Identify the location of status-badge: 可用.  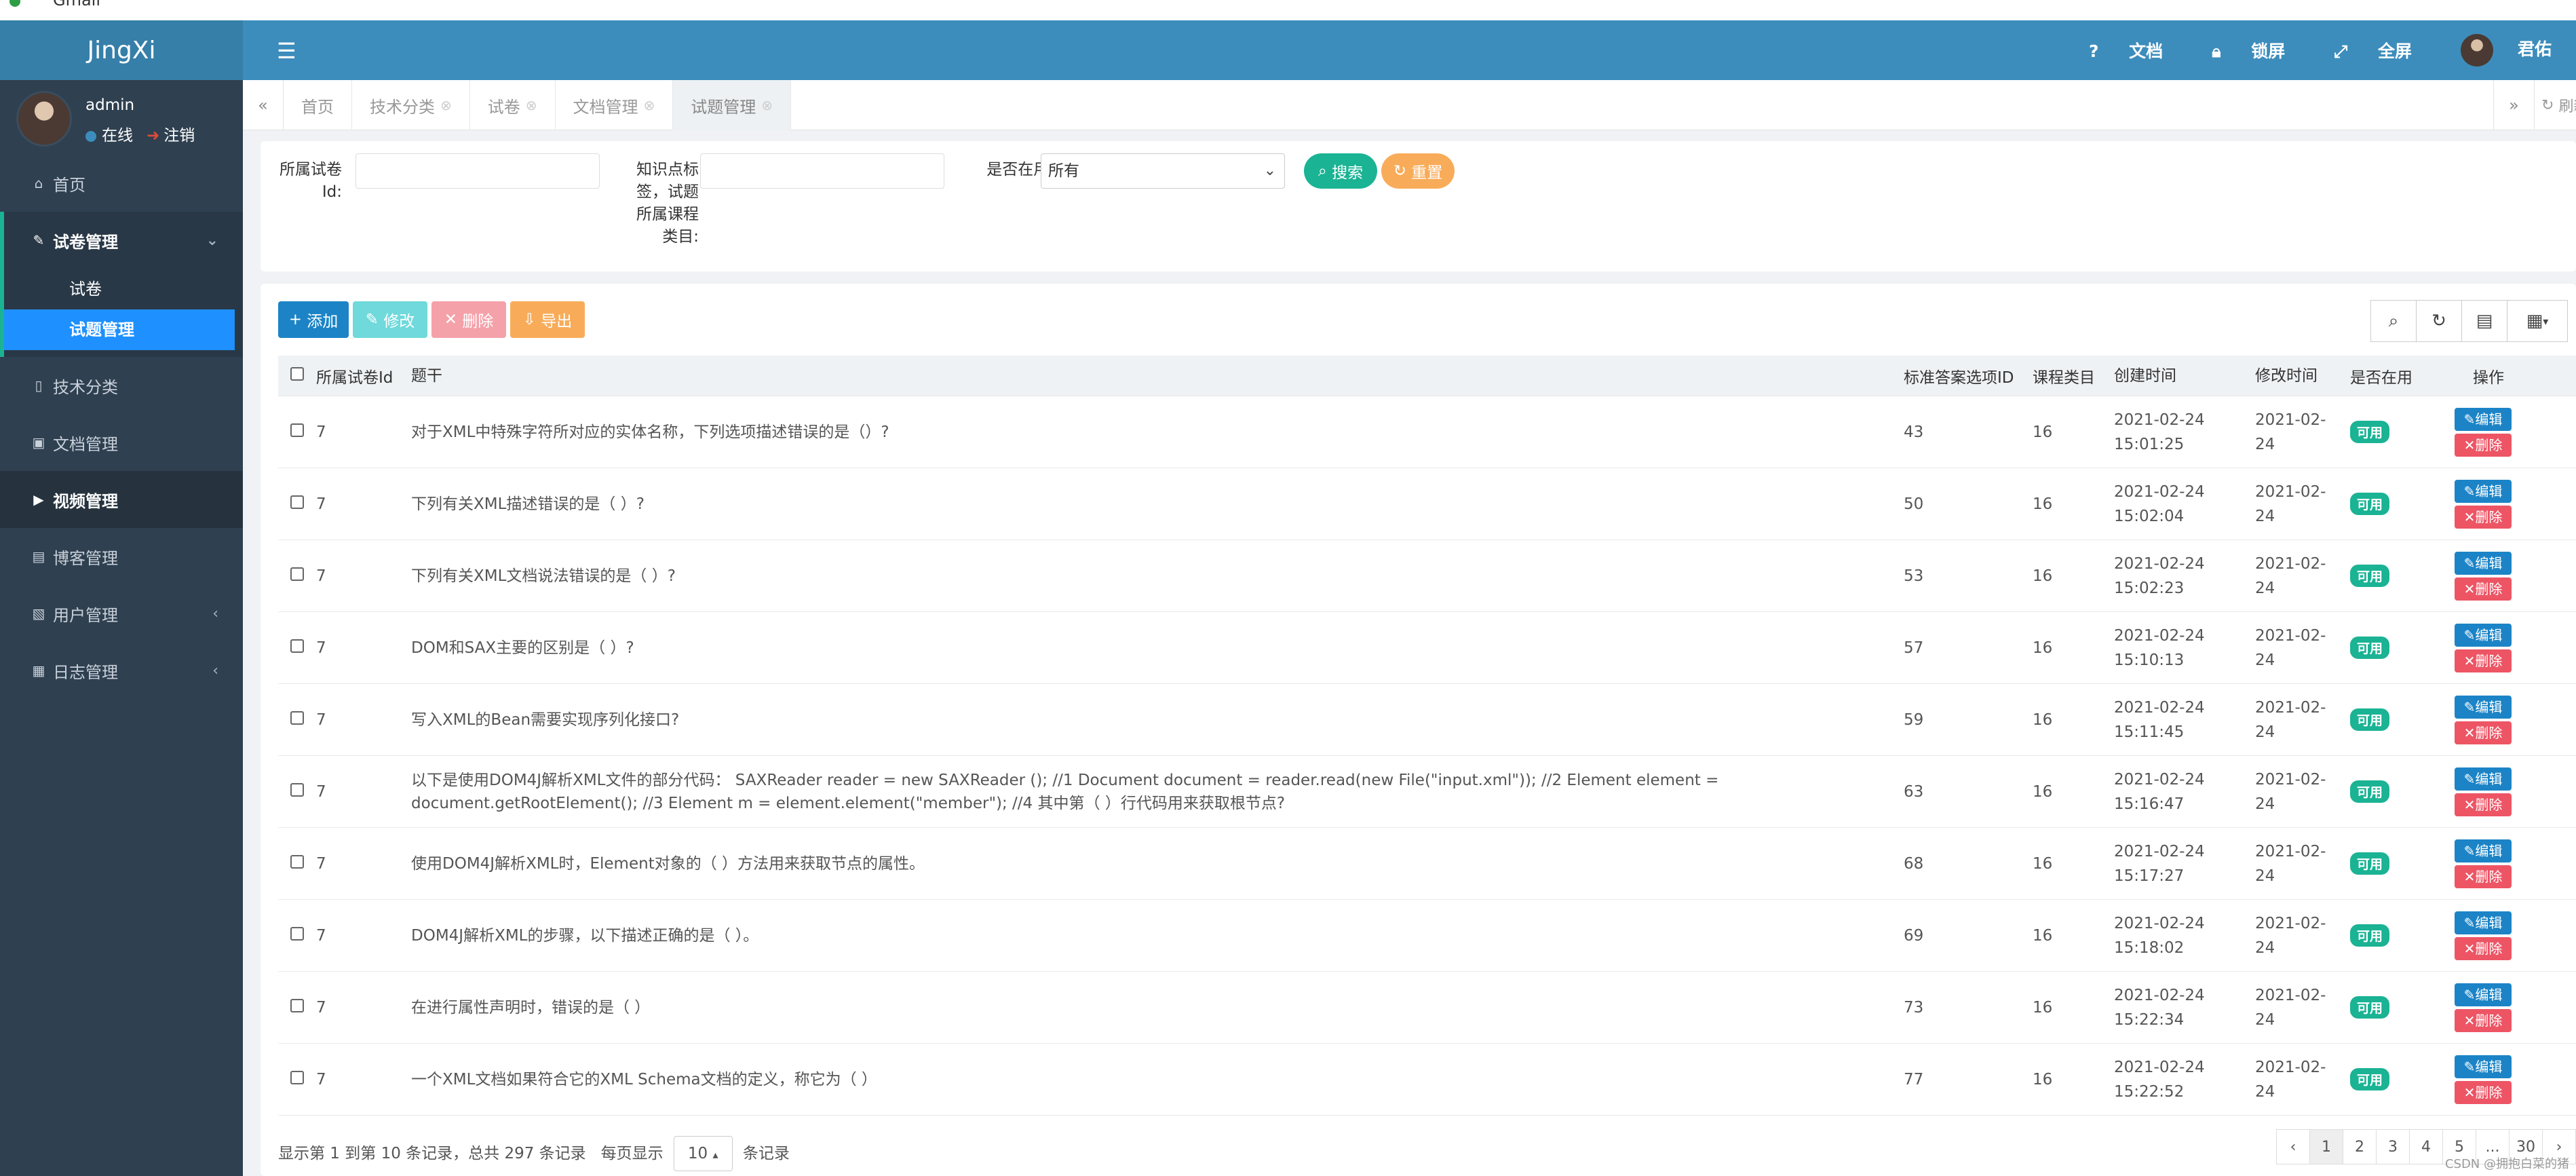
(2370, 863).